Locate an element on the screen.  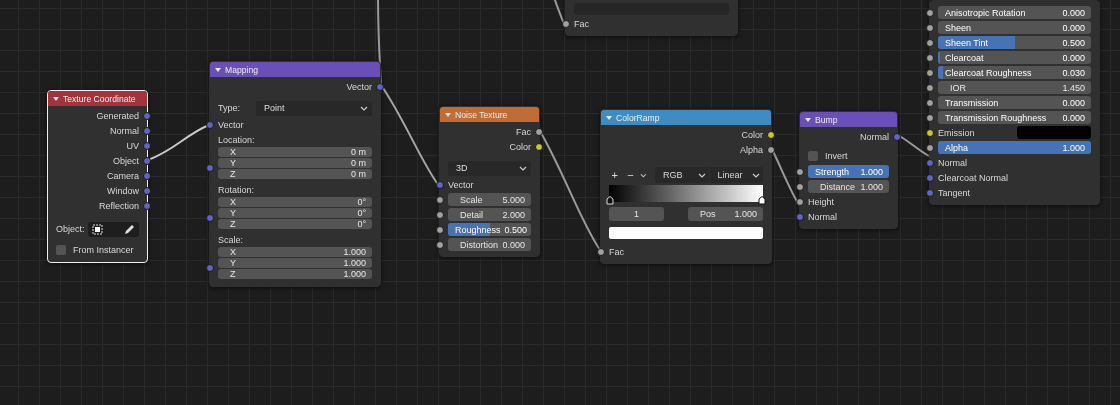
add-stop-button: + is located at coordinates (615, 175).